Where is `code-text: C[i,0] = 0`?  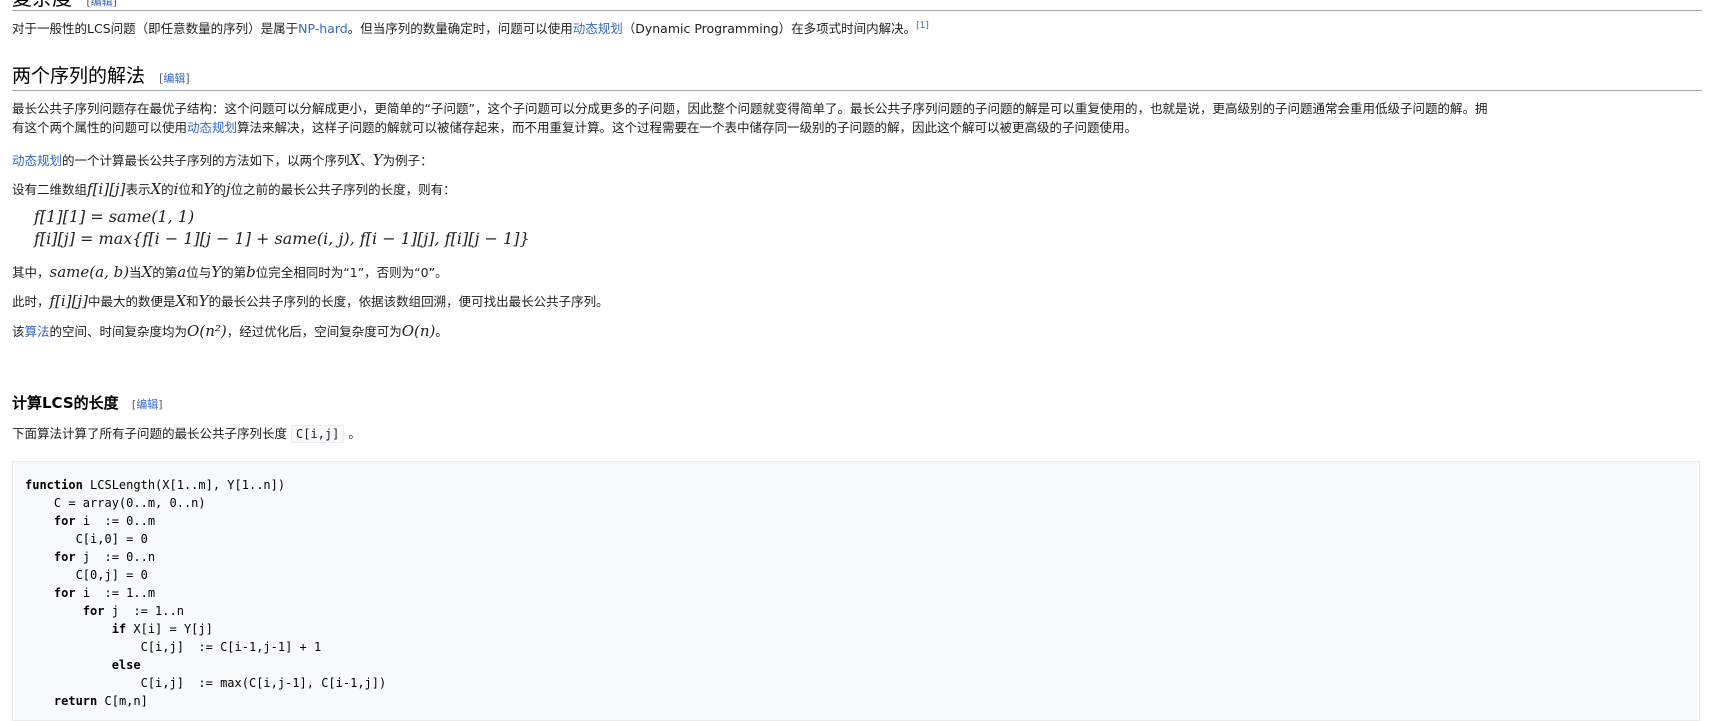 code-text: C[i,0] = 0 is located at coordinates (111, 539).